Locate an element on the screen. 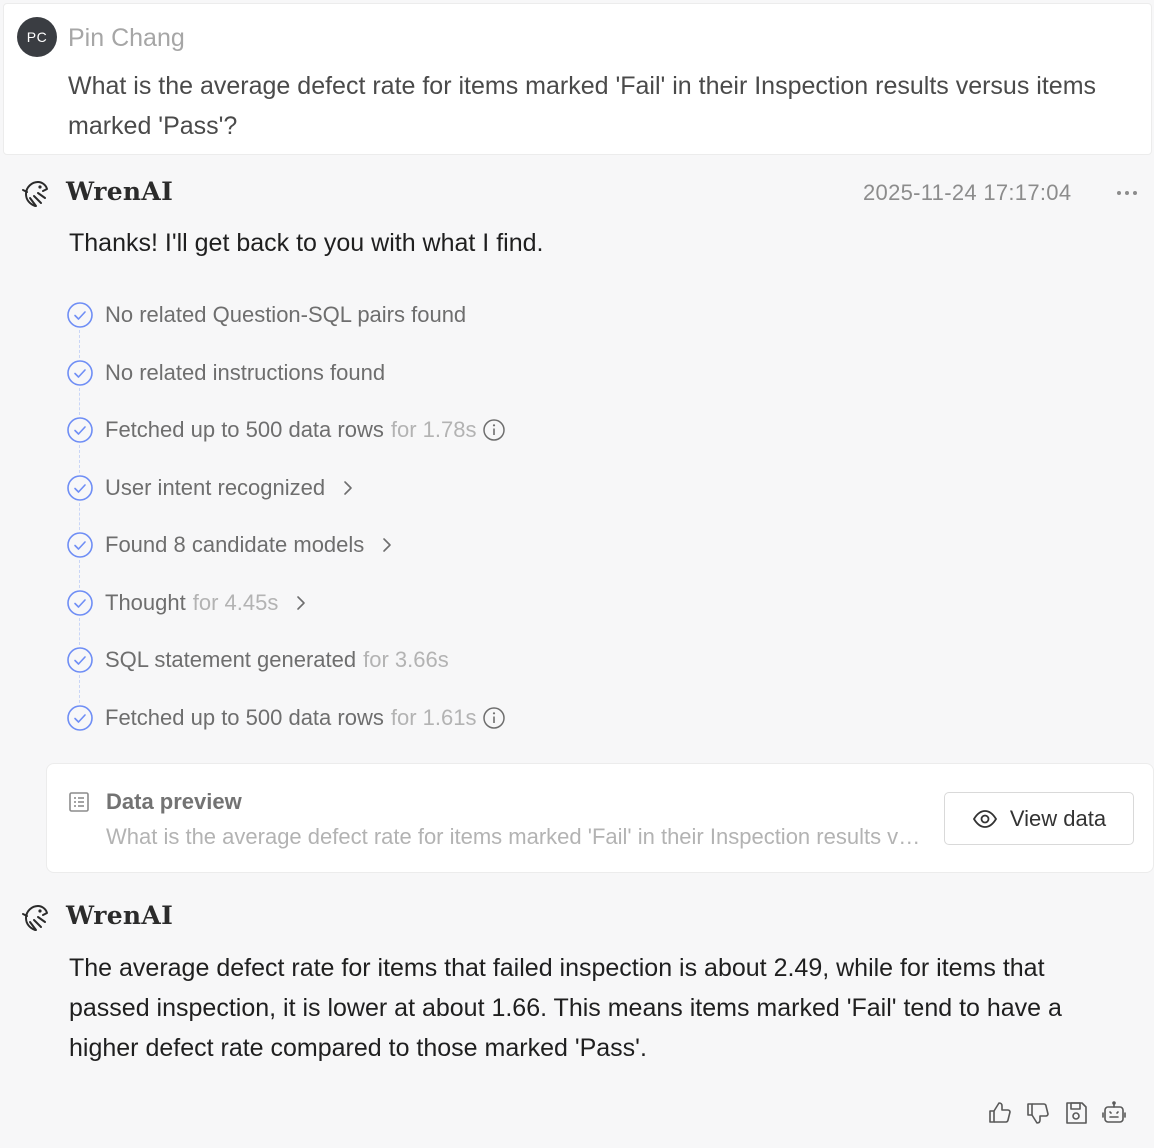 The height and width of the screenshot is (1148, 1154). ask-robot-button is located at coordinates (1114, 1113).